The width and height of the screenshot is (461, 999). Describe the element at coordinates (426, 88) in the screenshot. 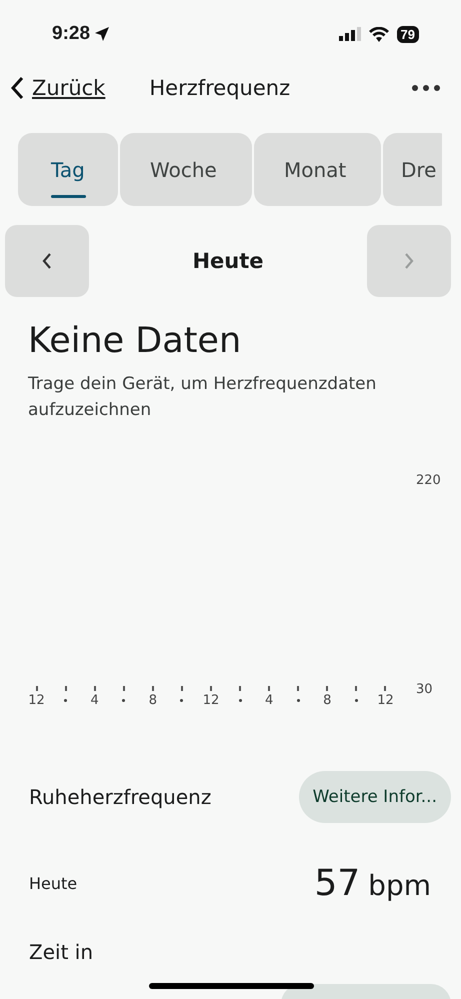

I see `more-icon` at that location.